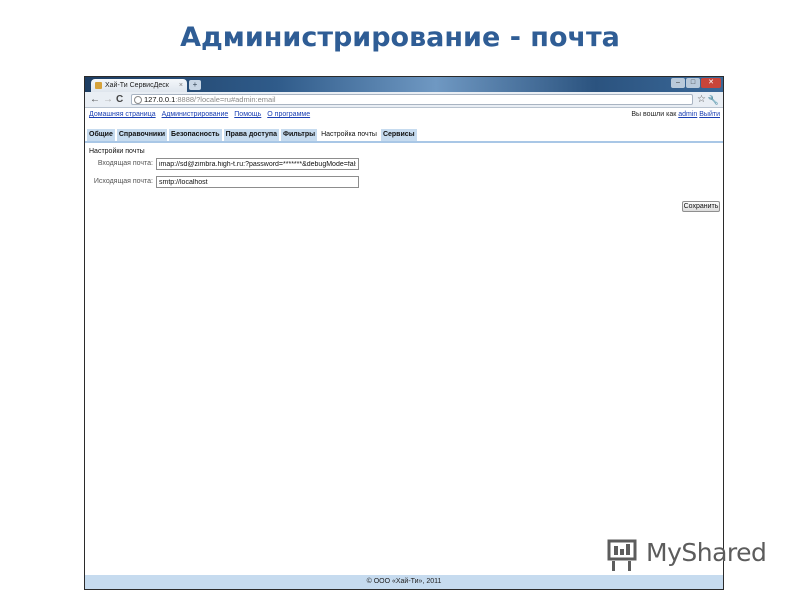 This screenshot has height=600, width=800. Describe the element at coordinates (247, 114) in the screenshot. I see `link-help: Помощь` at that location.